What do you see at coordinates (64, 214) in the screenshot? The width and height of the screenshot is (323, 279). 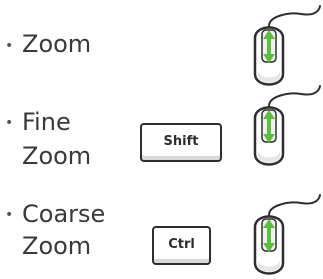 I see `coarse-zoom-label-line-1: Coarse` at bounding box center [64, 214].